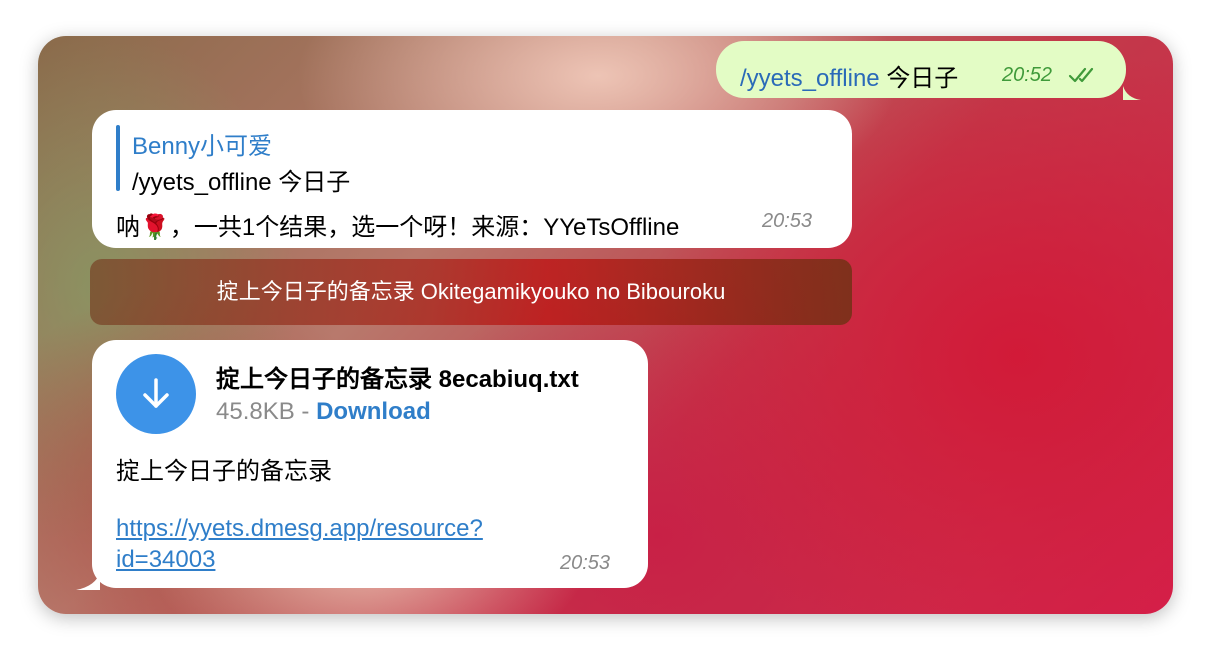 Image resolution: width=1210 pixels, height=652 pixels. Describe the element at coordinates (471, 292) in the screenshot. I see `inline-result-button: 掟上今日子的备忘录 Okitegamikyouko no Bibouroku` at that location.